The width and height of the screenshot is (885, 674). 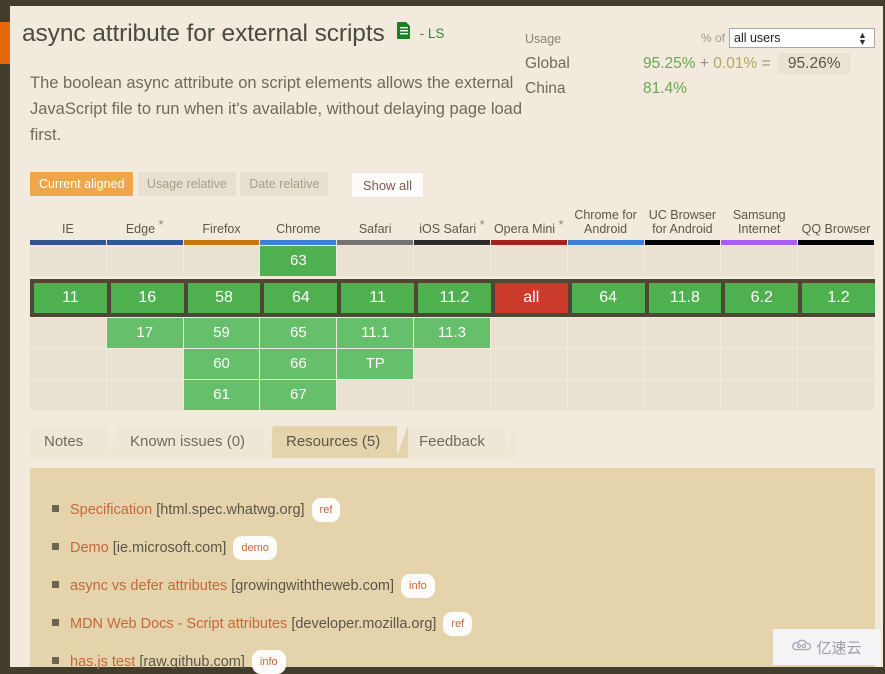 What do you see at coordinates (298, 261) in the screenshot?
I see `version-cell: 63` at bounding box center [298, 261].